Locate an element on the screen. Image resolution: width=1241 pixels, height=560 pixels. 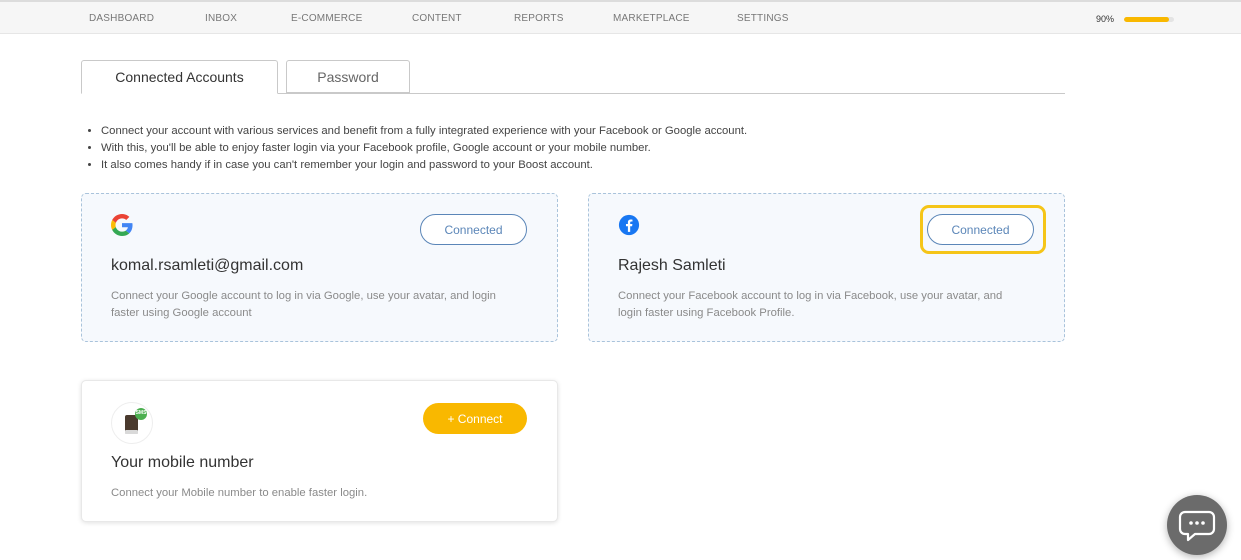
tab-connected-accounts: Connected Accounts is located at coordinates (179, 77).